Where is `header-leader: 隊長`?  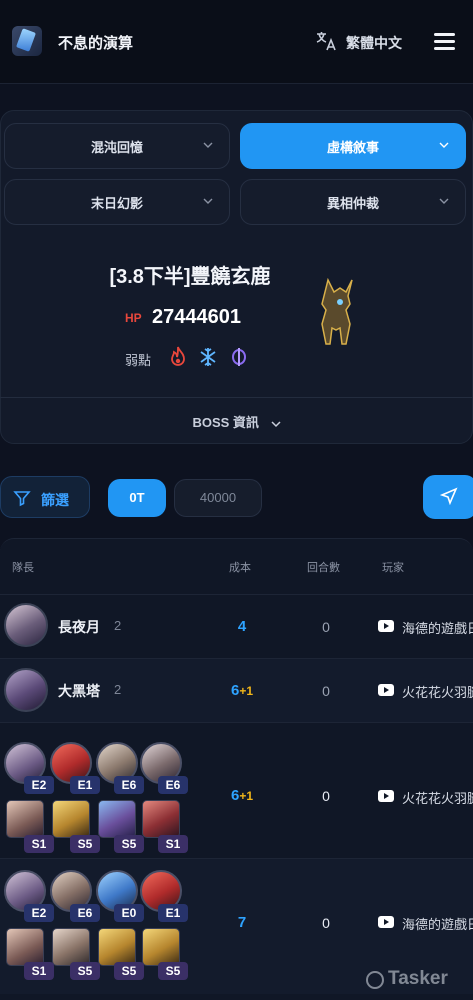
header-leader: 隊長 is located at coordinates (23, 568).